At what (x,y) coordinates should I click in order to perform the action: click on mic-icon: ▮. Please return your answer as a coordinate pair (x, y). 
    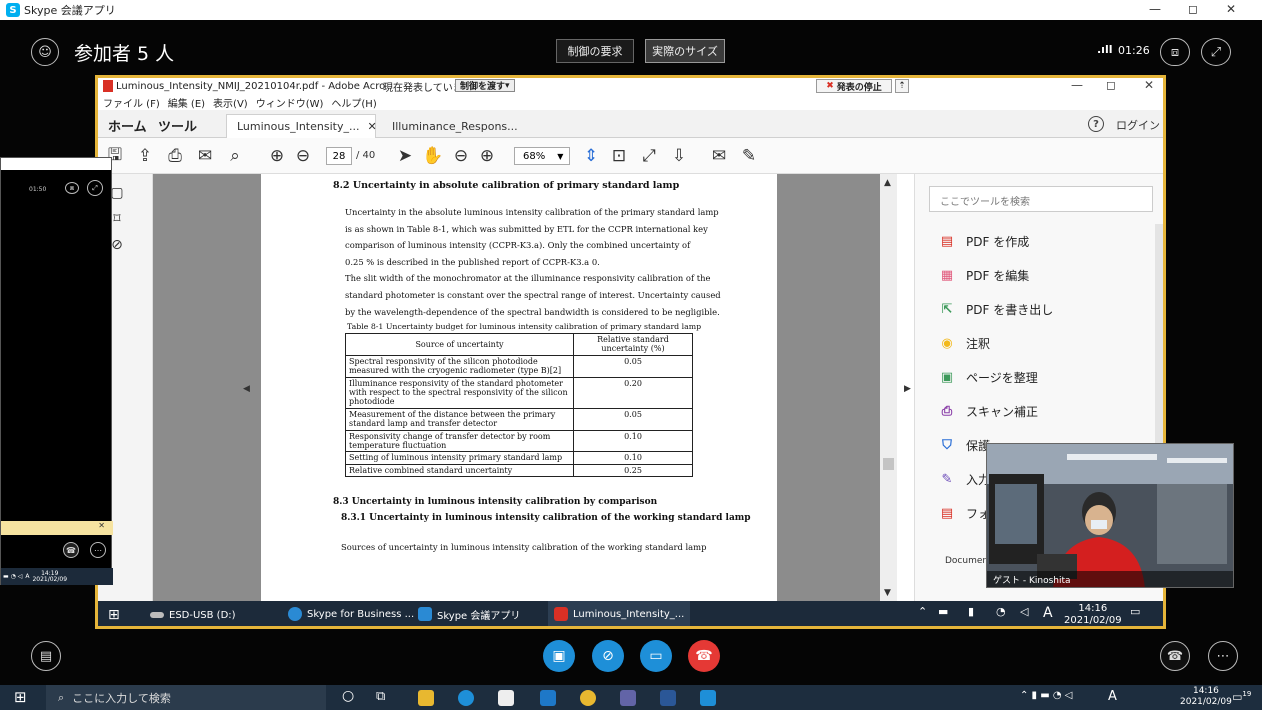
    Looking at the image, I should click on (971, 611).